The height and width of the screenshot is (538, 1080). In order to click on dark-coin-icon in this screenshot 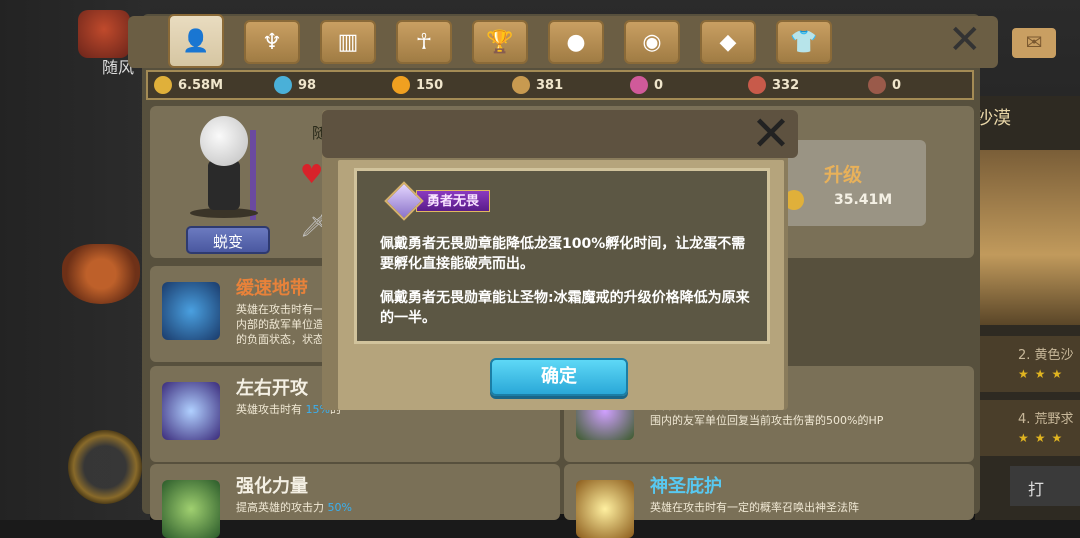, I will do `click(877, 85)`.